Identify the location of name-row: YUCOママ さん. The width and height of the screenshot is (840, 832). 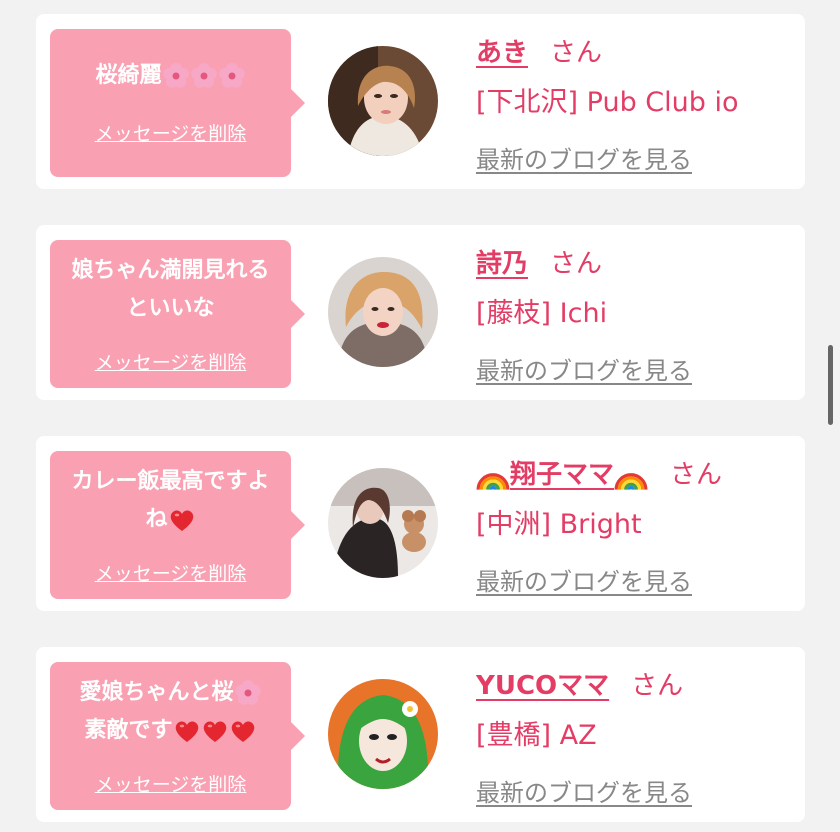
(579, 683).